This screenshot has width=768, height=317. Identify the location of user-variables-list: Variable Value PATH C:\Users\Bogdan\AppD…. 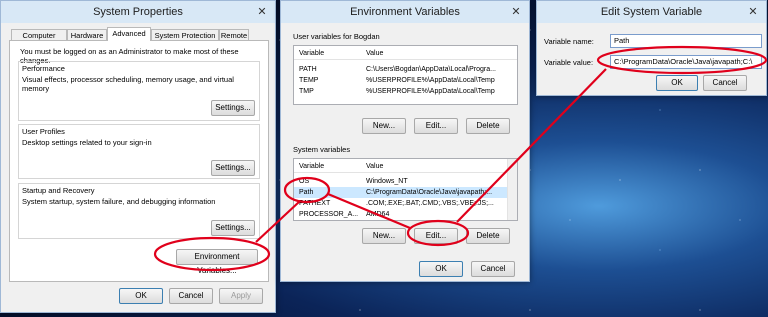
(405, 75).